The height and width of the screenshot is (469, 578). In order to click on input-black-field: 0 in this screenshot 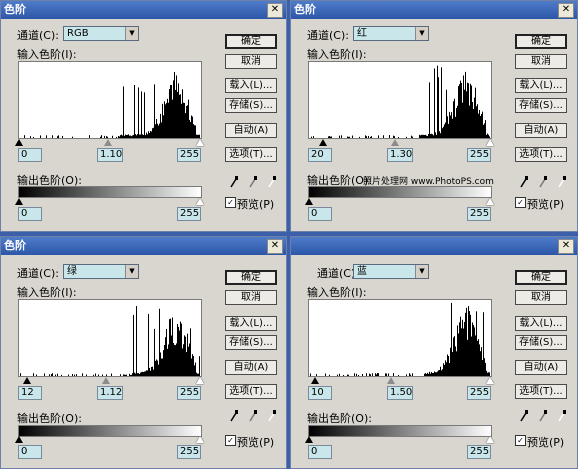, I will do `click(30, 155)`.